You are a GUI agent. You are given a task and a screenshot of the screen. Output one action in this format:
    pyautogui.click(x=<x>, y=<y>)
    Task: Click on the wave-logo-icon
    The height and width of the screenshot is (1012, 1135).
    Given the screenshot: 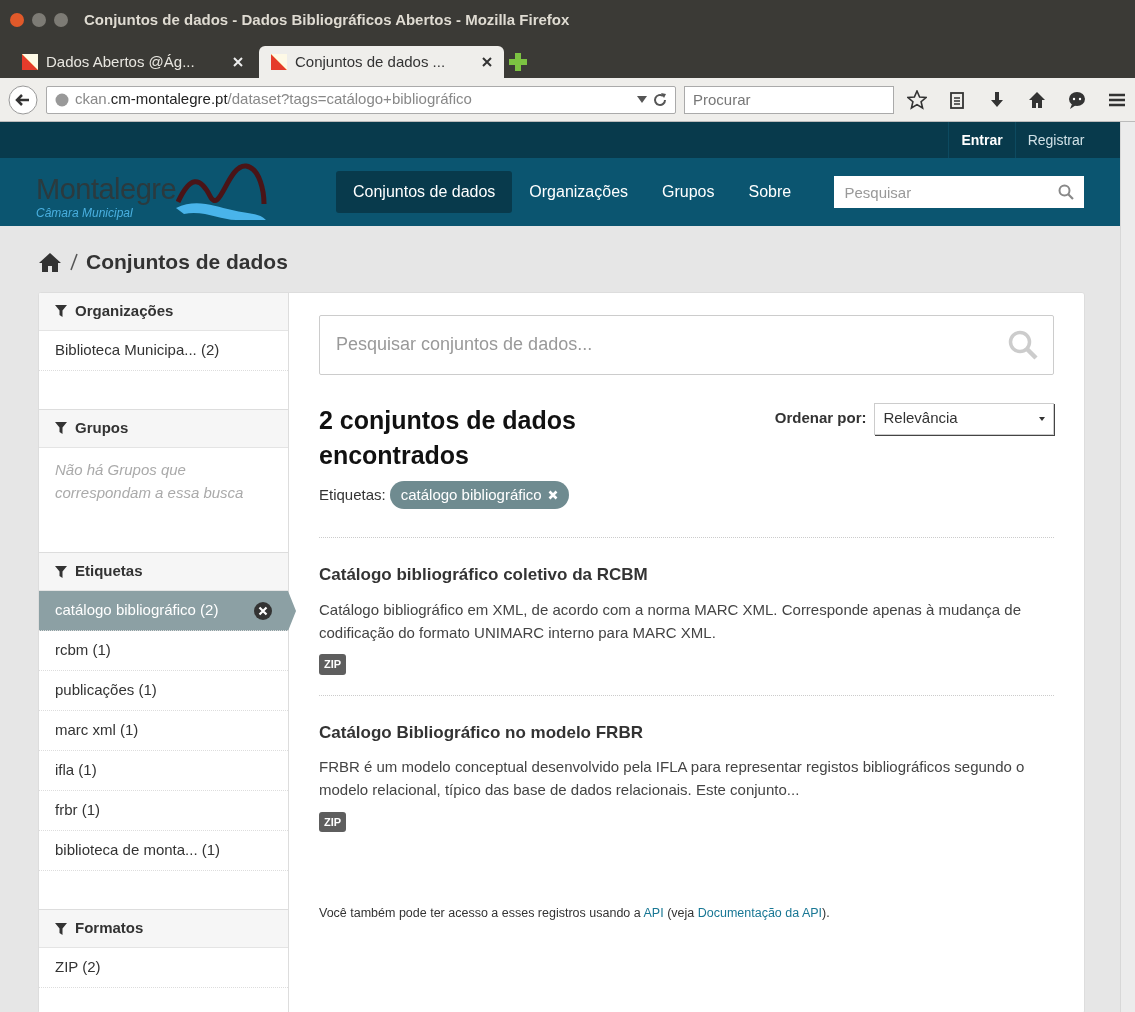 What is the action you would take?
    pyautogui.click(x=222, y=192)
    